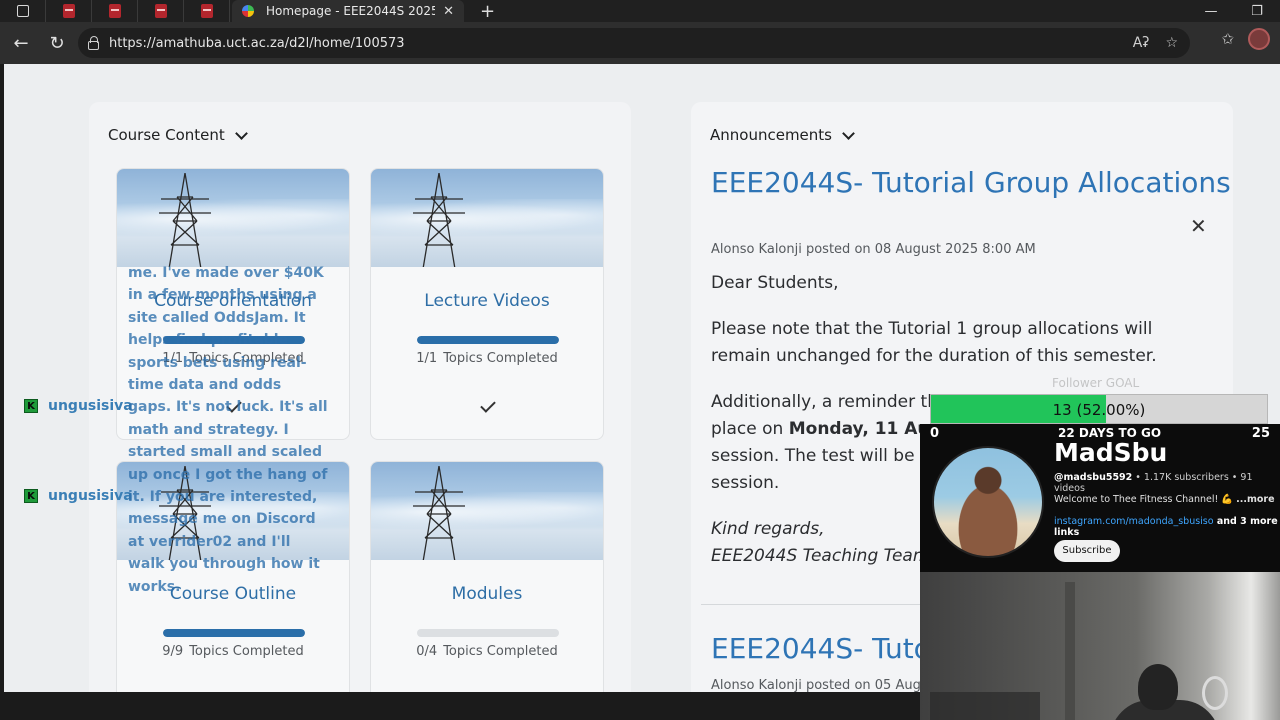 Image resolution: width=1280 pixels, height=720 pixels. I want to click on follower-goal-text: 13 (52.00%), so click(1099, 410).